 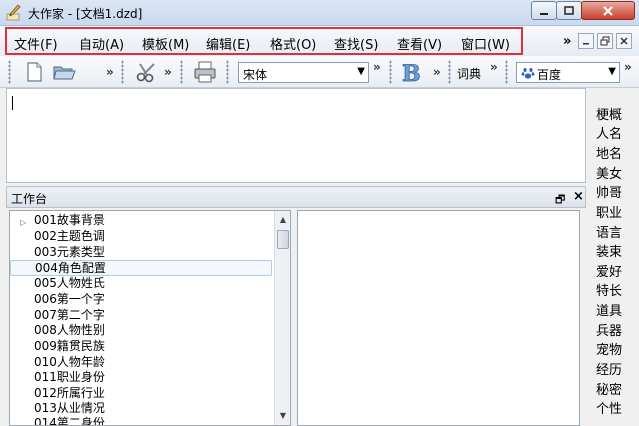 I want to click on tree-item: 011职业身份, so click(x=141, y=378).